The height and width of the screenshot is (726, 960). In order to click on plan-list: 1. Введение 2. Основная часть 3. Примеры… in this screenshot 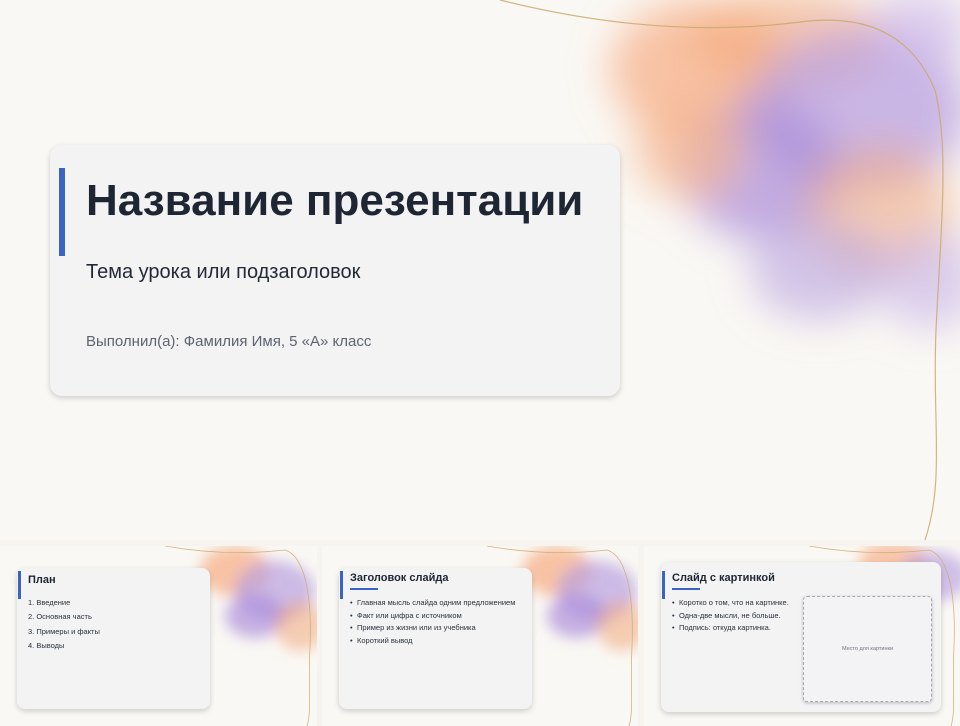, I will do `click(64, 626)`.